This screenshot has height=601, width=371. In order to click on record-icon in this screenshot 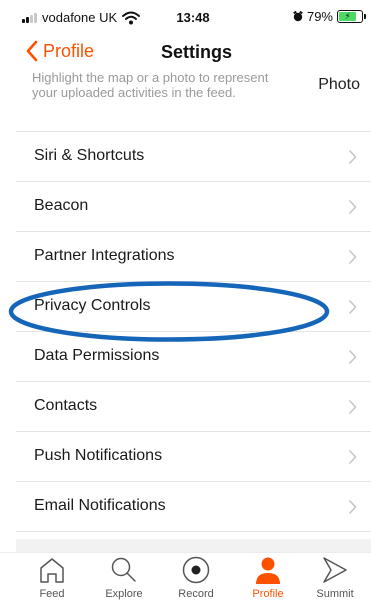, I will do `click(196, 570)`.